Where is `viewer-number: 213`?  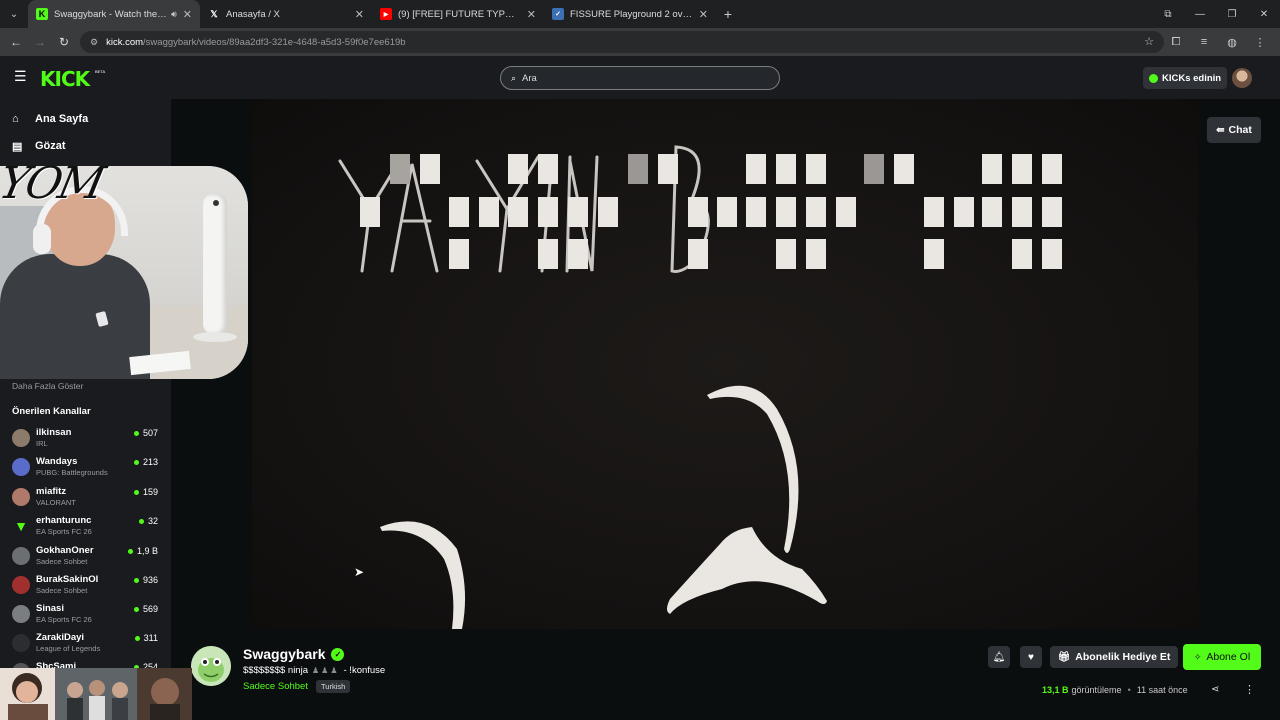 viewer-number: 213 is located at coordinates (150, 462).